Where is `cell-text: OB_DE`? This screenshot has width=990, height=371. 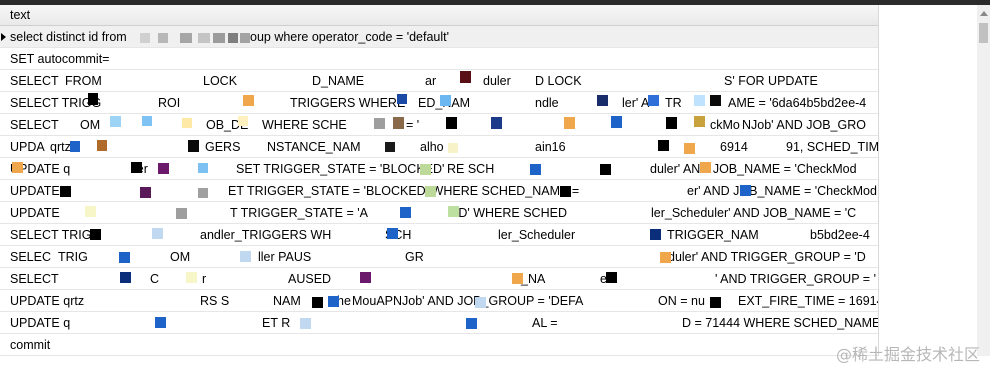
cell-text: OB_DE is located at coordinates (227, 125).